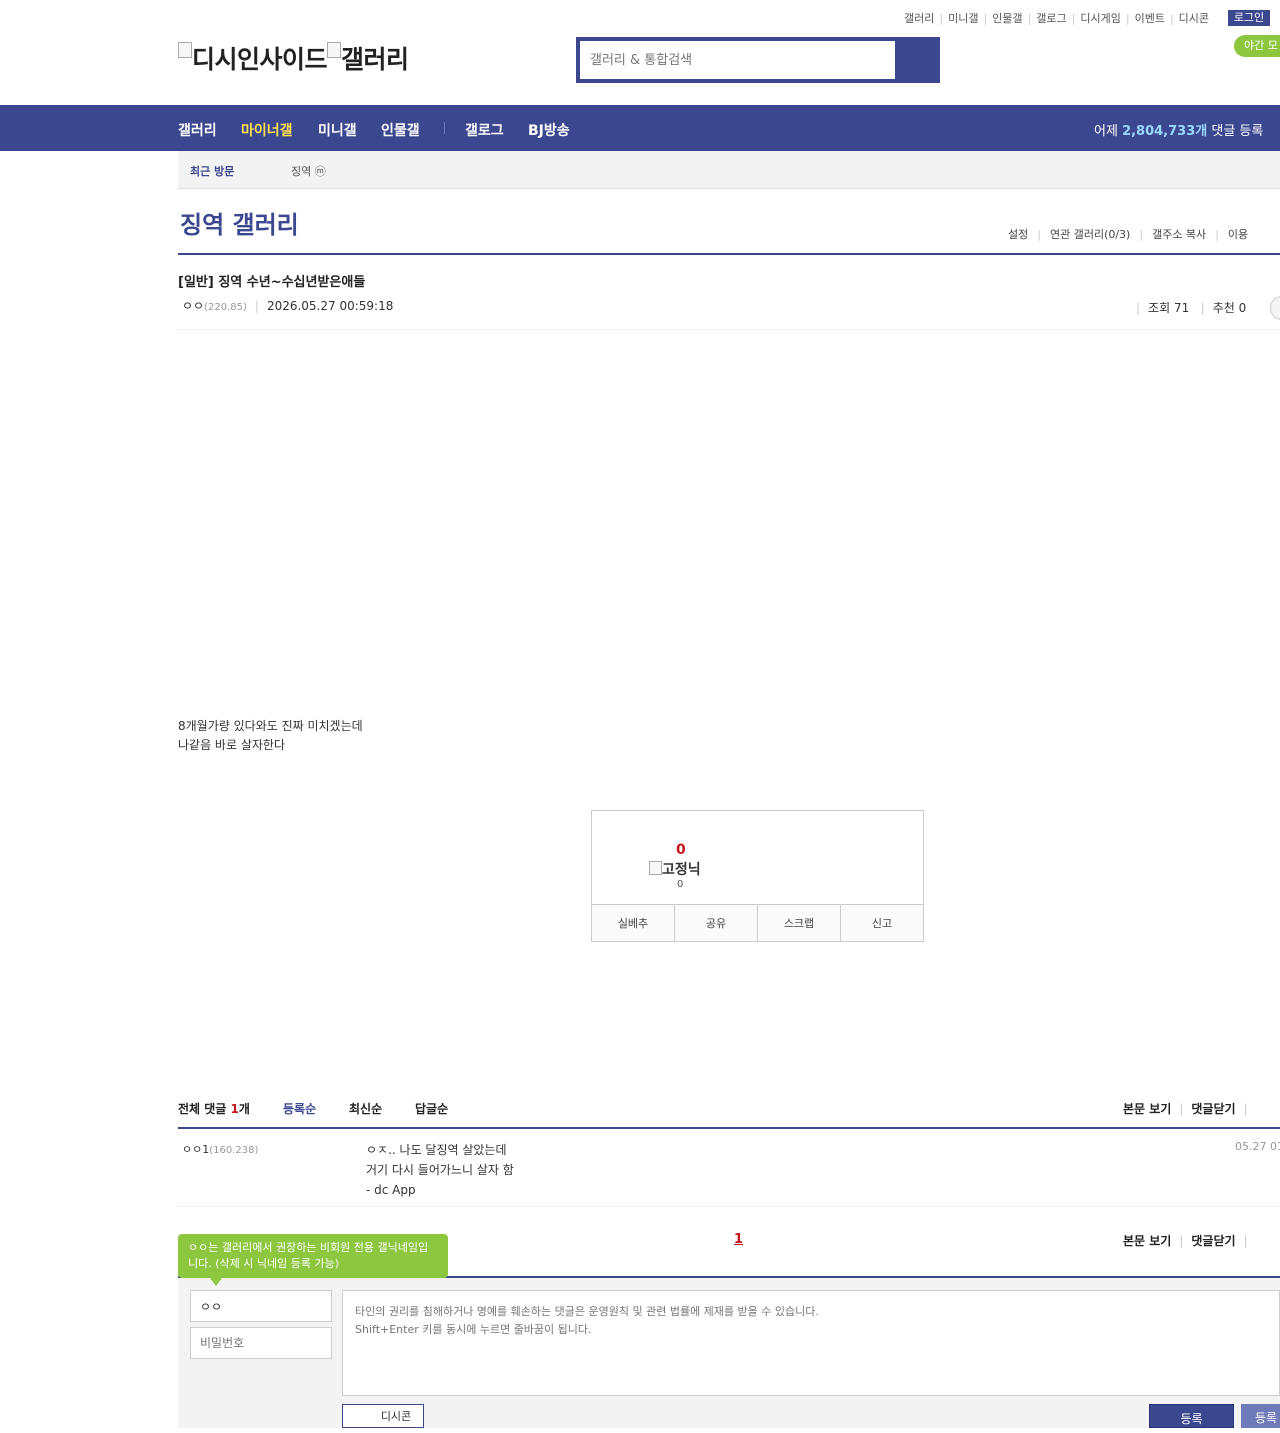 This screenshot has height=1433, width=1280. Describe the element at coordinates (270, 736) in the screenshot. I see `post-body: 8개월가량 있다와도 진짜 미치겠는데 나같음 바로 살자한다` at that location.